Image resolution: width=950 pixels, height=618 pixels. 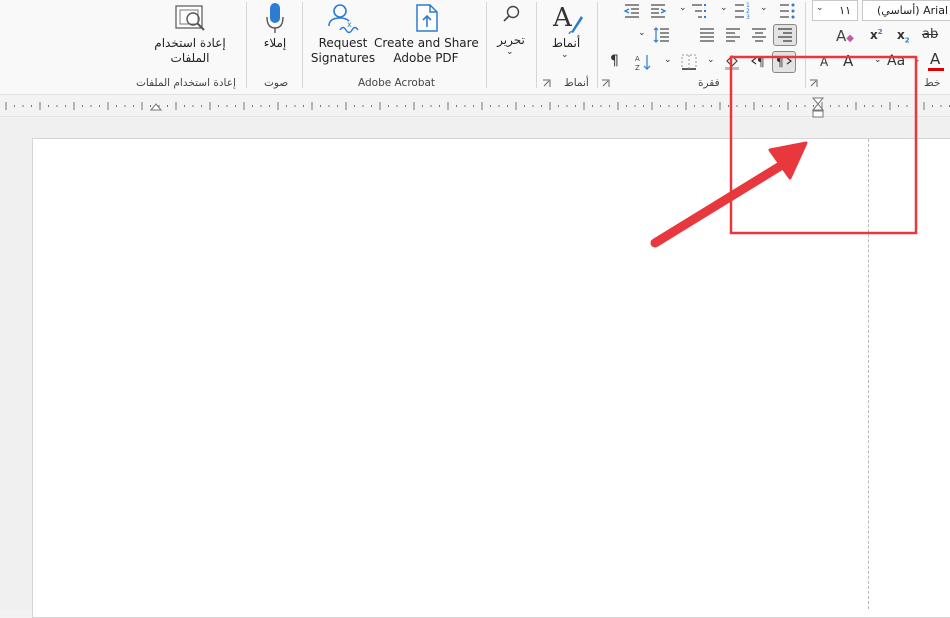 I want to click on justify-icon, so click(x=707, y=35).